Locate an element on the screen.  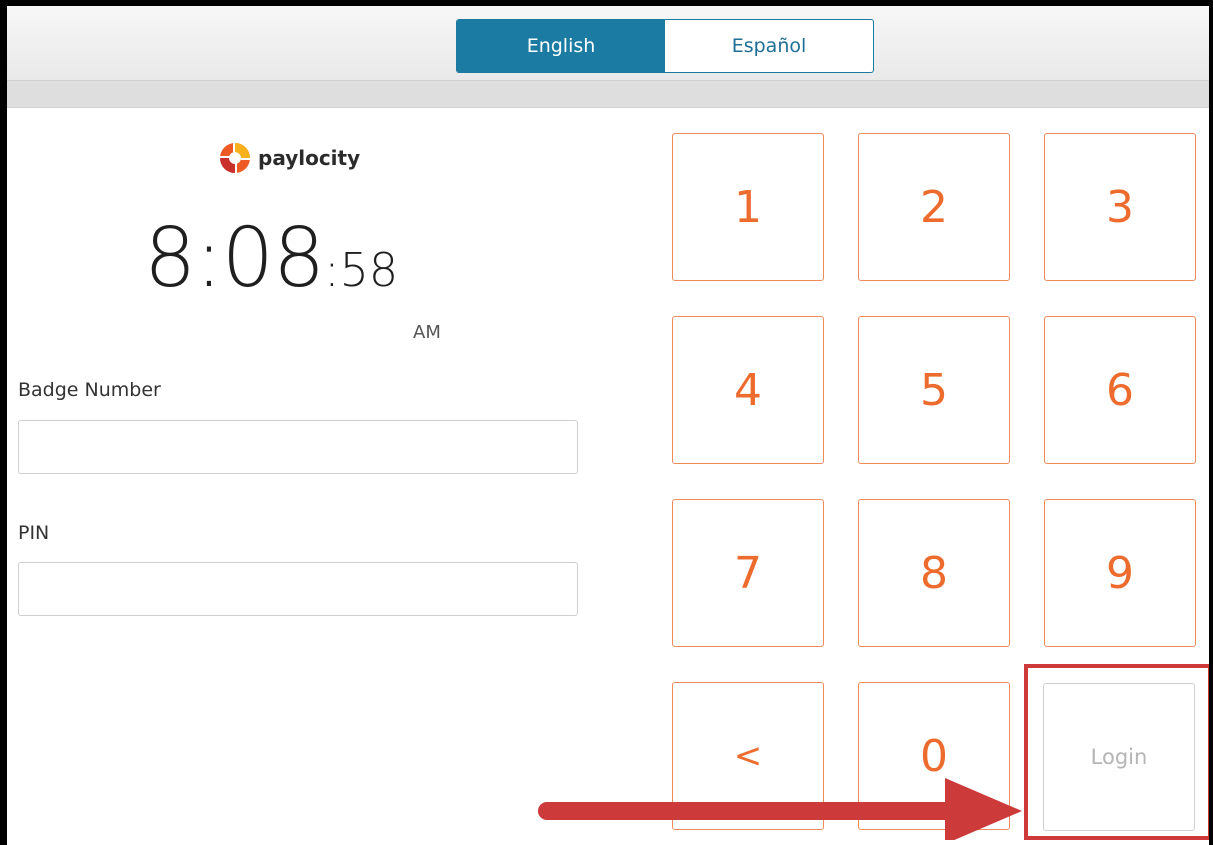
badge-number-input is located at coordinates (298, 447).